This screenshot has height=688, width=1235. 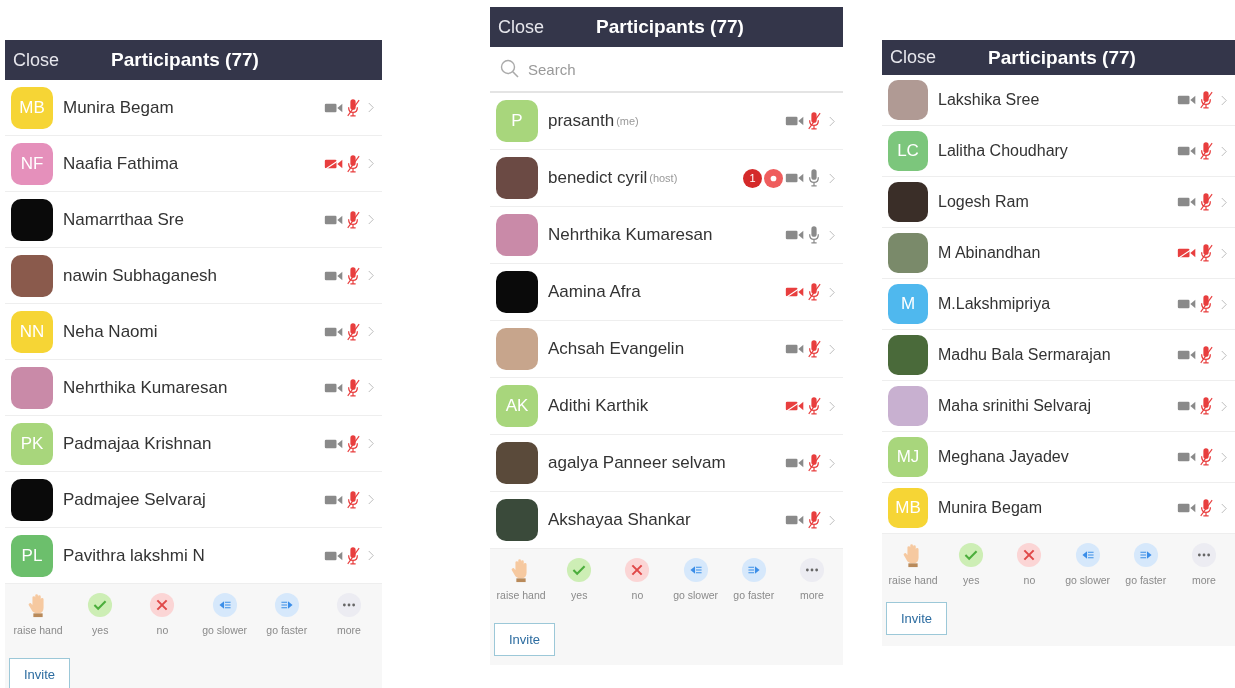 What do you see at coordinates (908, 304) in the screenshot?
I see `avatar: M` at bounding box center [908, 304].